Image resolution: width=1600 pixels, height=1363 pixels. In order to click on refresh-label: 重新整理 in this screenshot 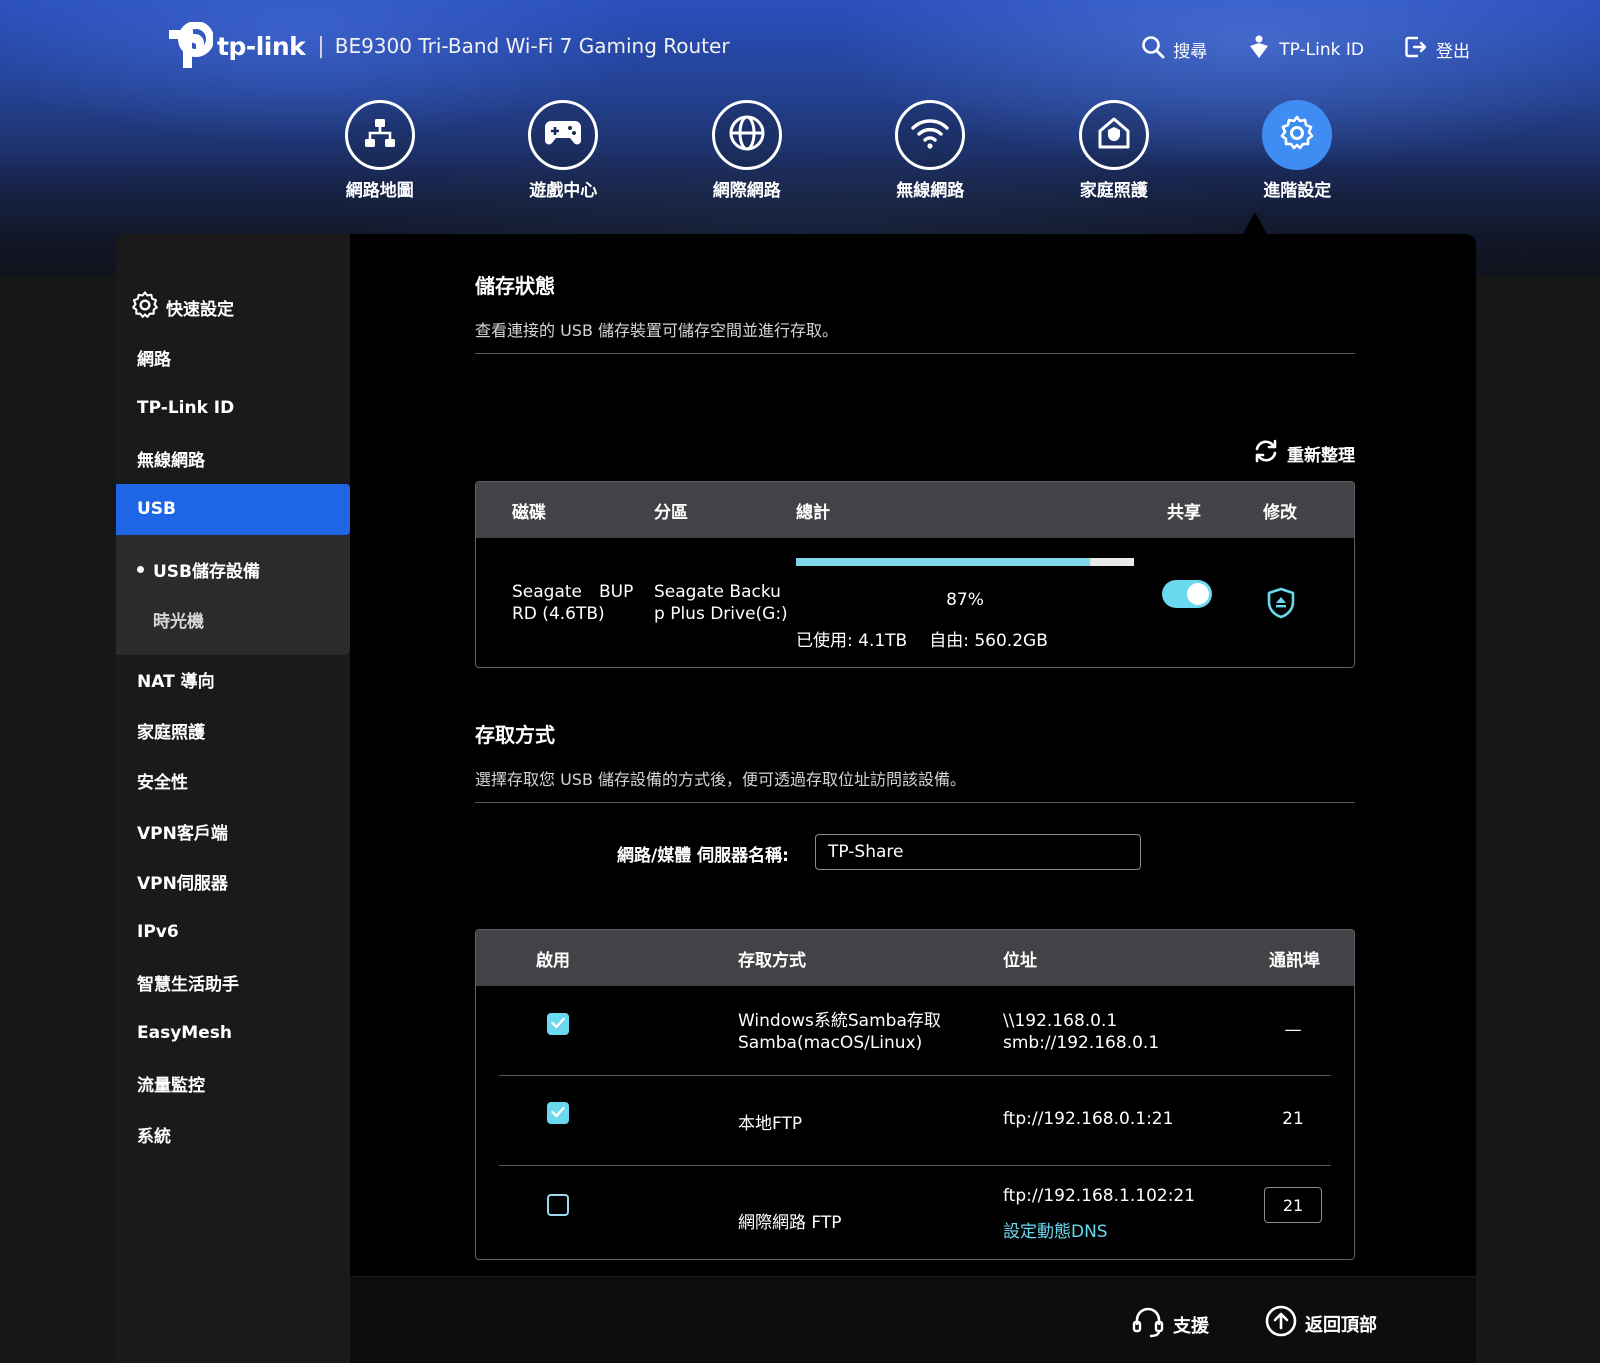, I will do `click(1321, 456)`.